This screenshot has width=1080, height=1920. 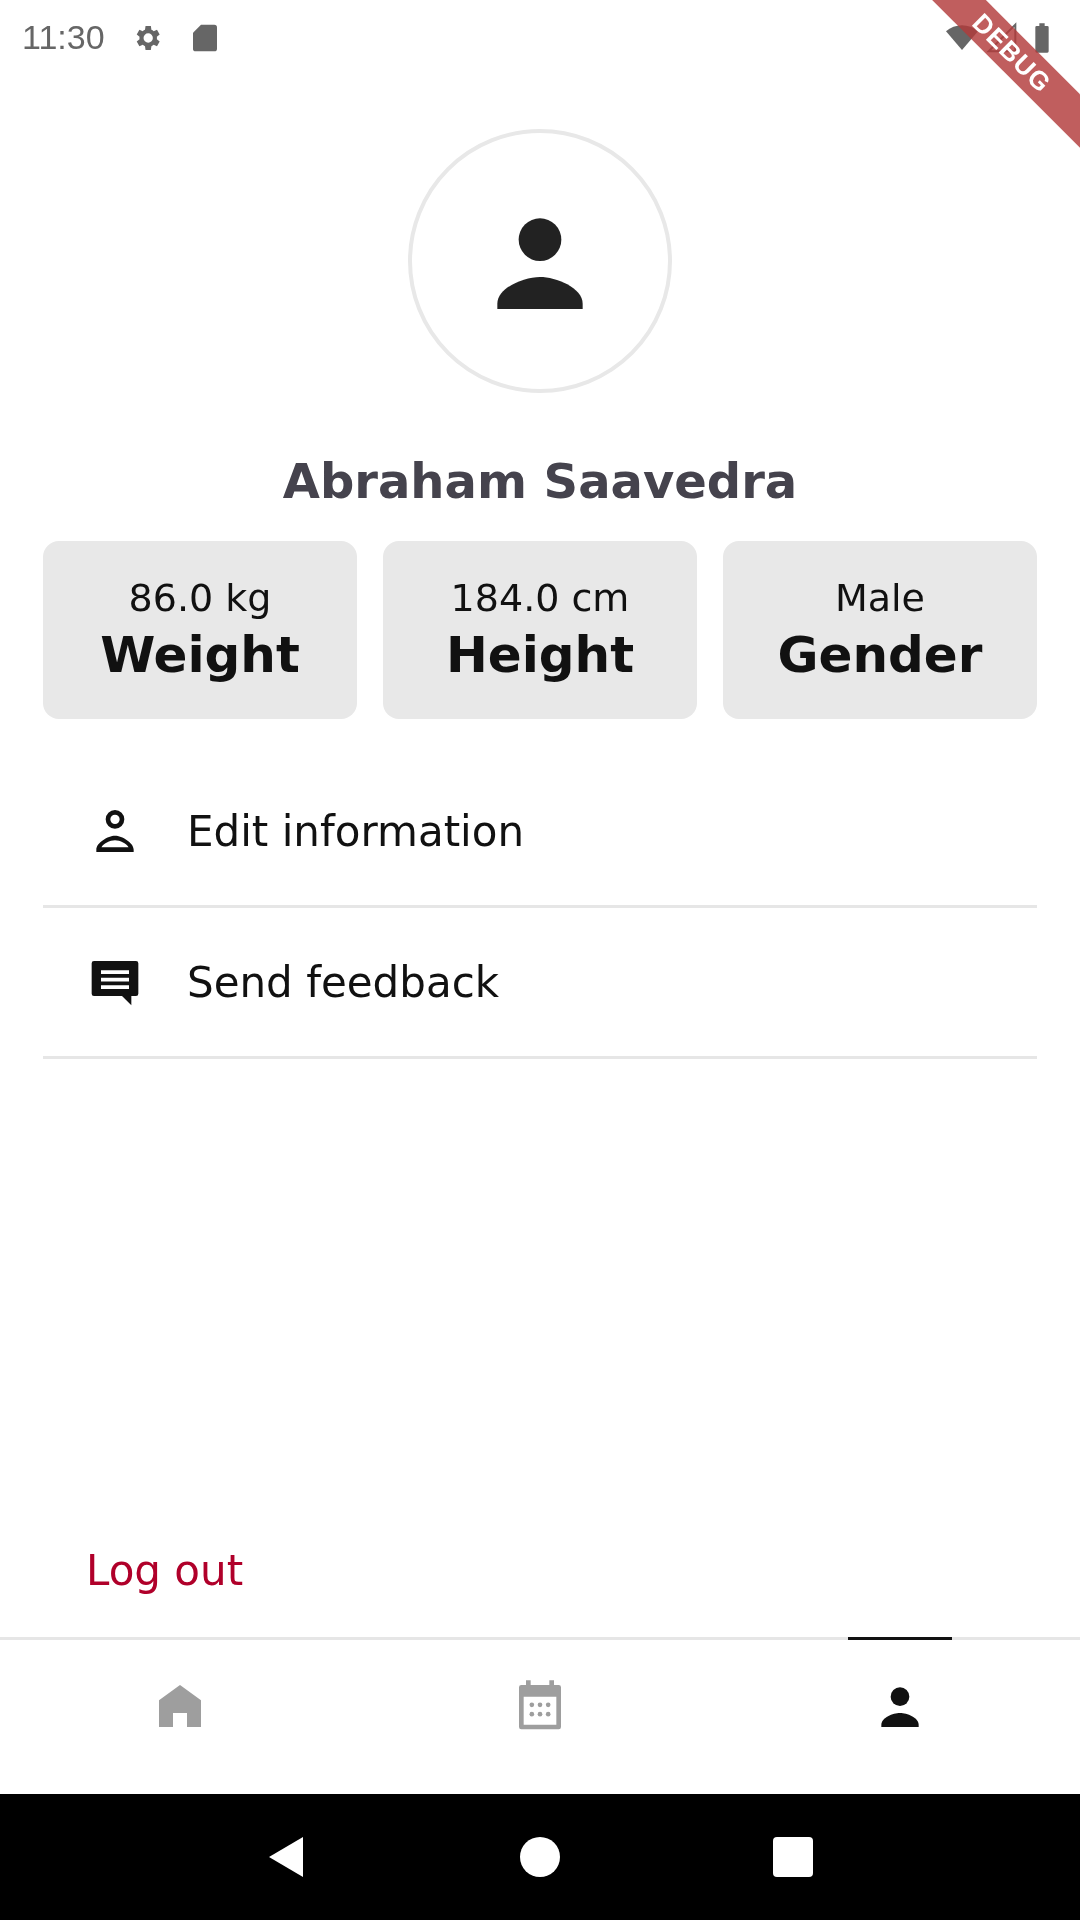 What do you see at coordinates (540, 655) in the screenshot?
I see `stat-label: Height` at bounding box center [540, 655].